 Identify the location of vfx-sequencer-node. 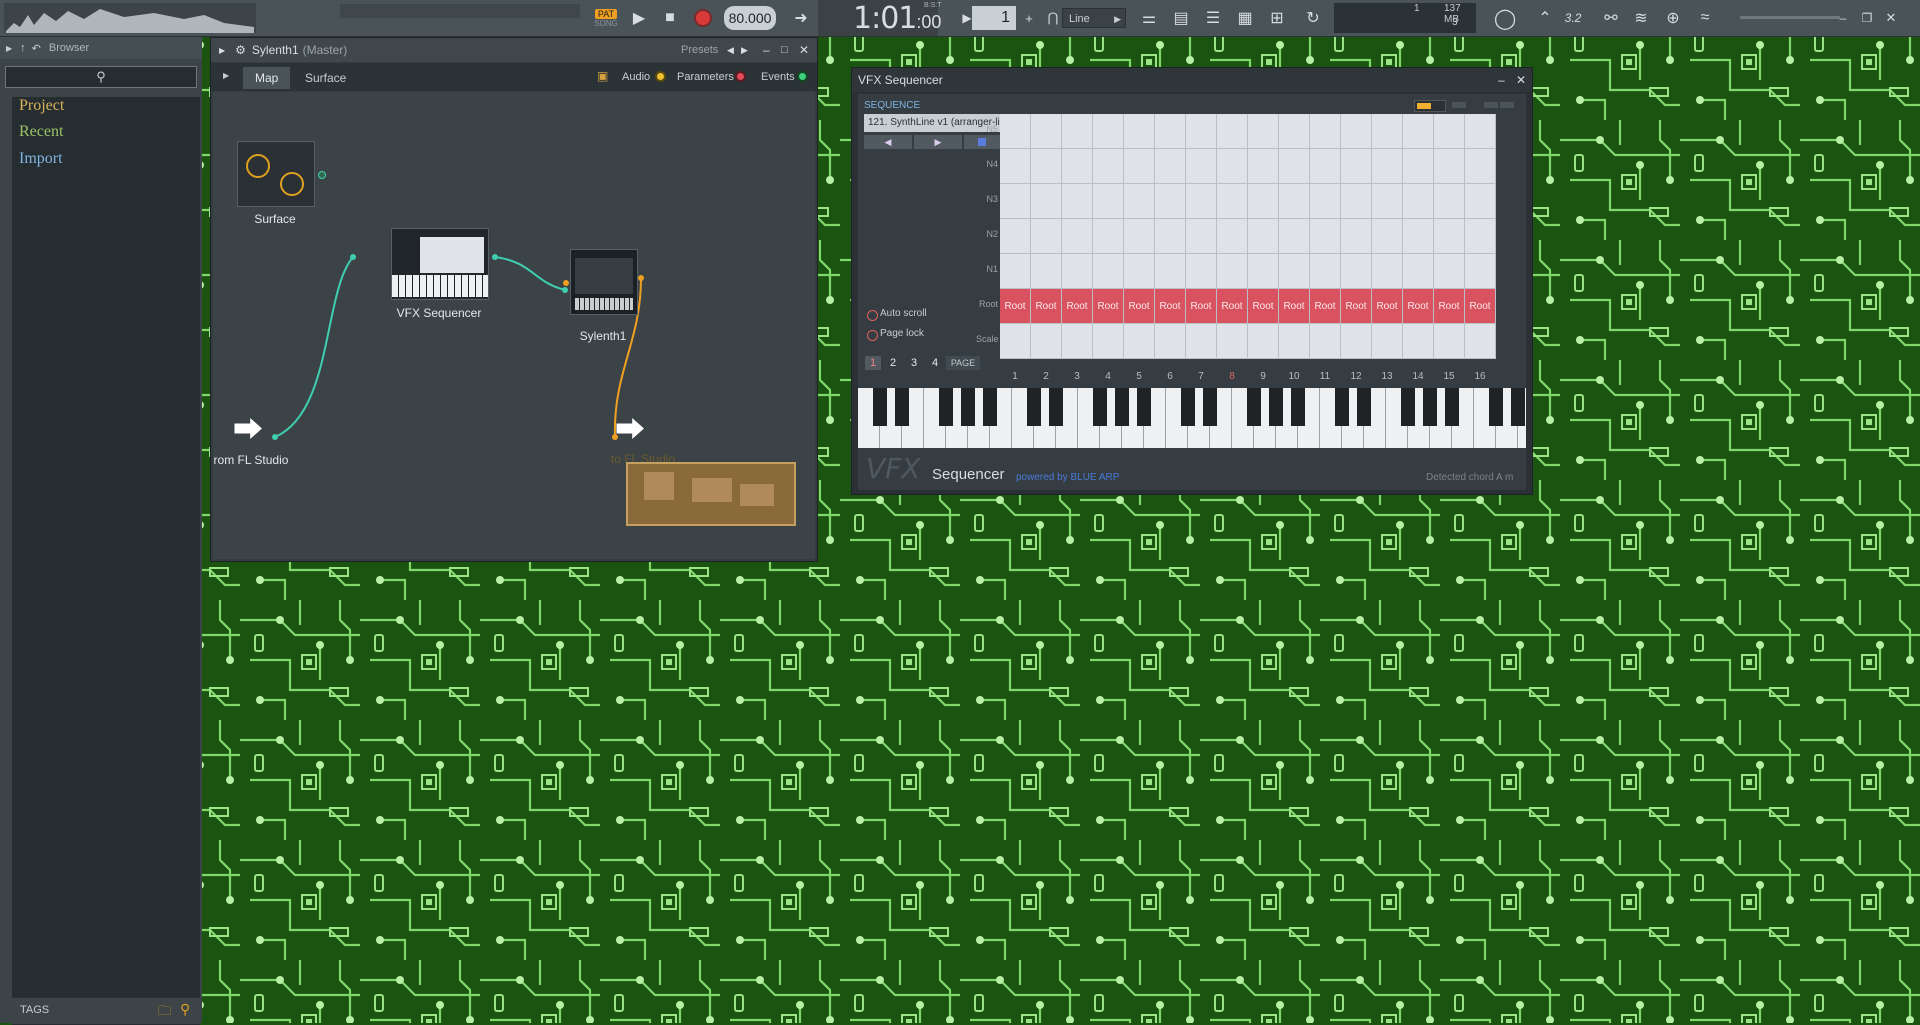
(440, 264).